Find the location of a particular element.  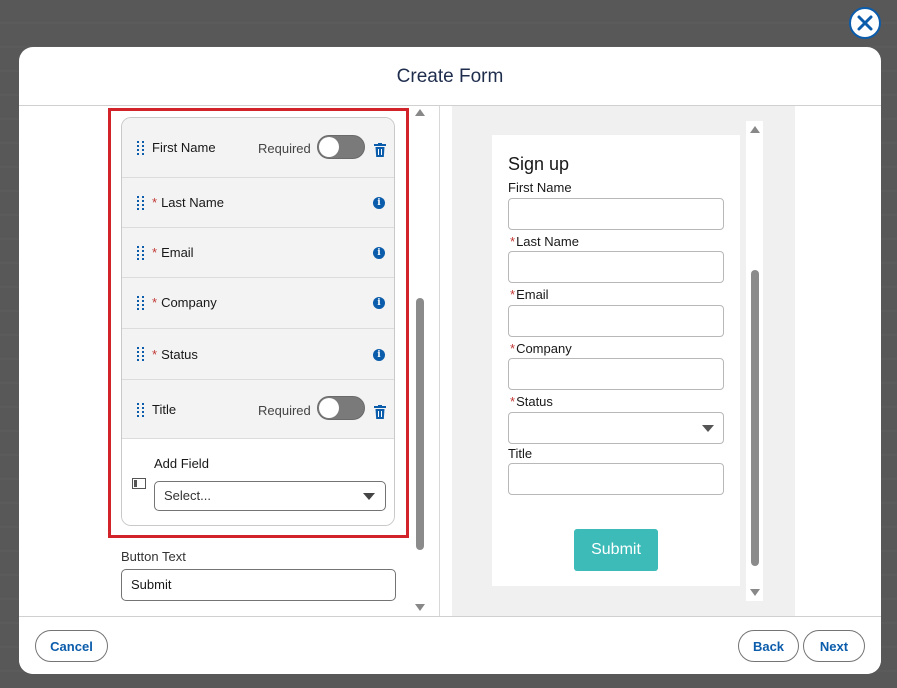

field-layout-icon is located at coordinates (139, 483).